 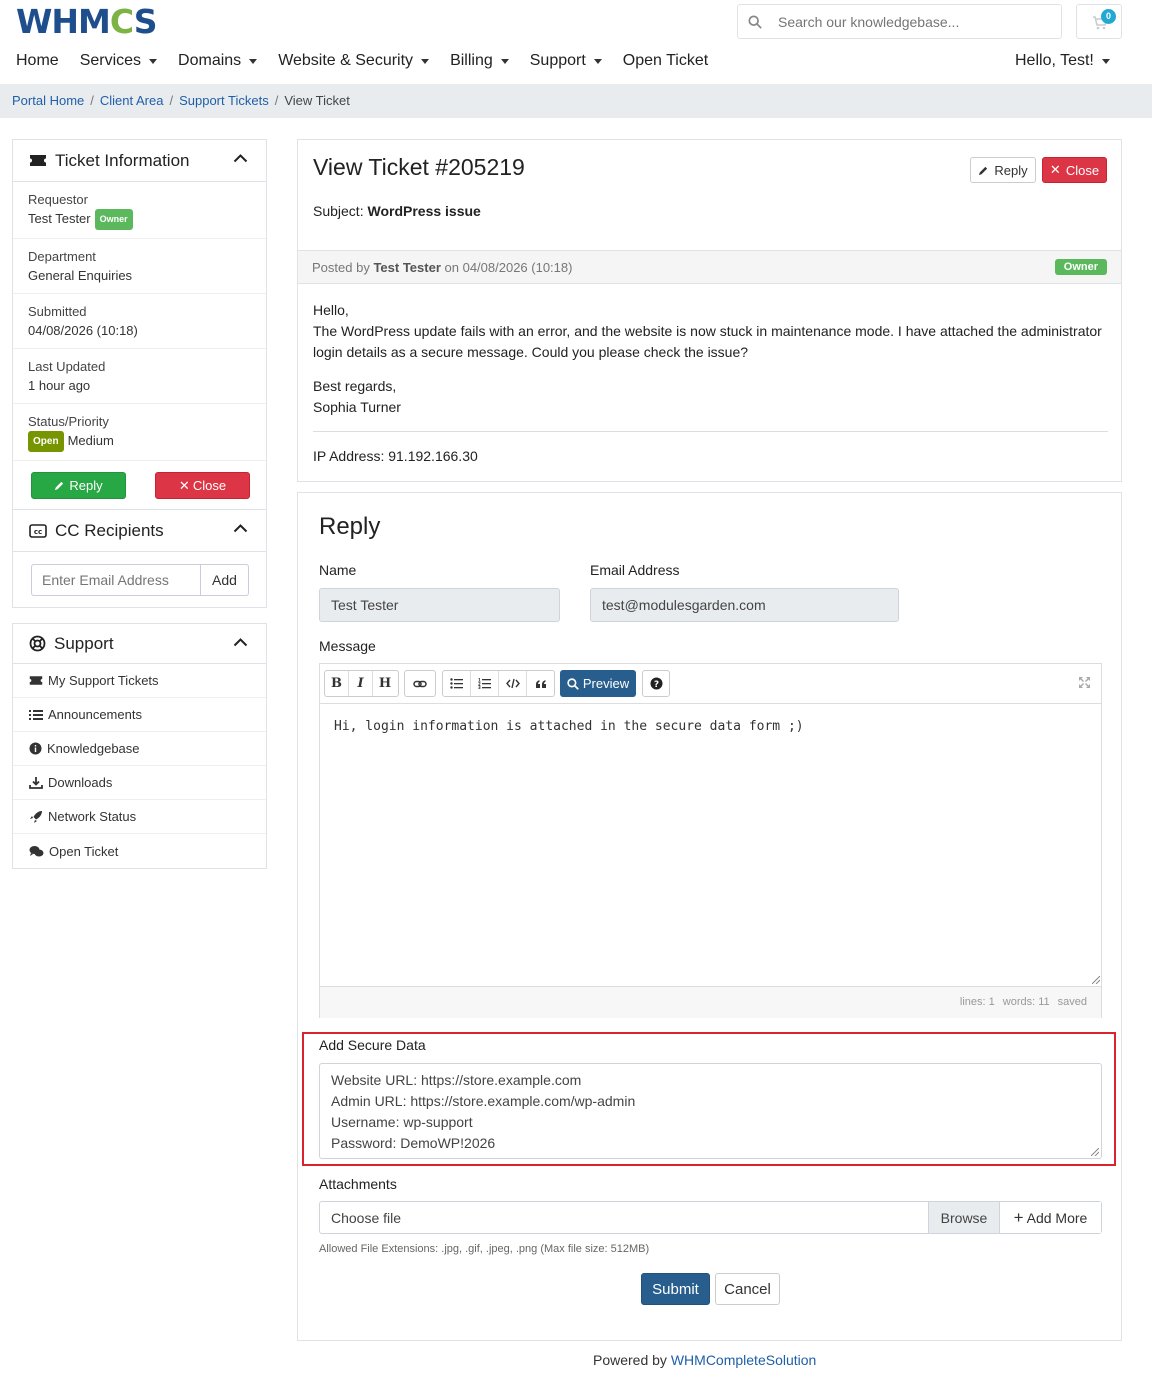 I want to click on ip-address: IP Address: 91.192.166.30, so click(x=395, y=456).